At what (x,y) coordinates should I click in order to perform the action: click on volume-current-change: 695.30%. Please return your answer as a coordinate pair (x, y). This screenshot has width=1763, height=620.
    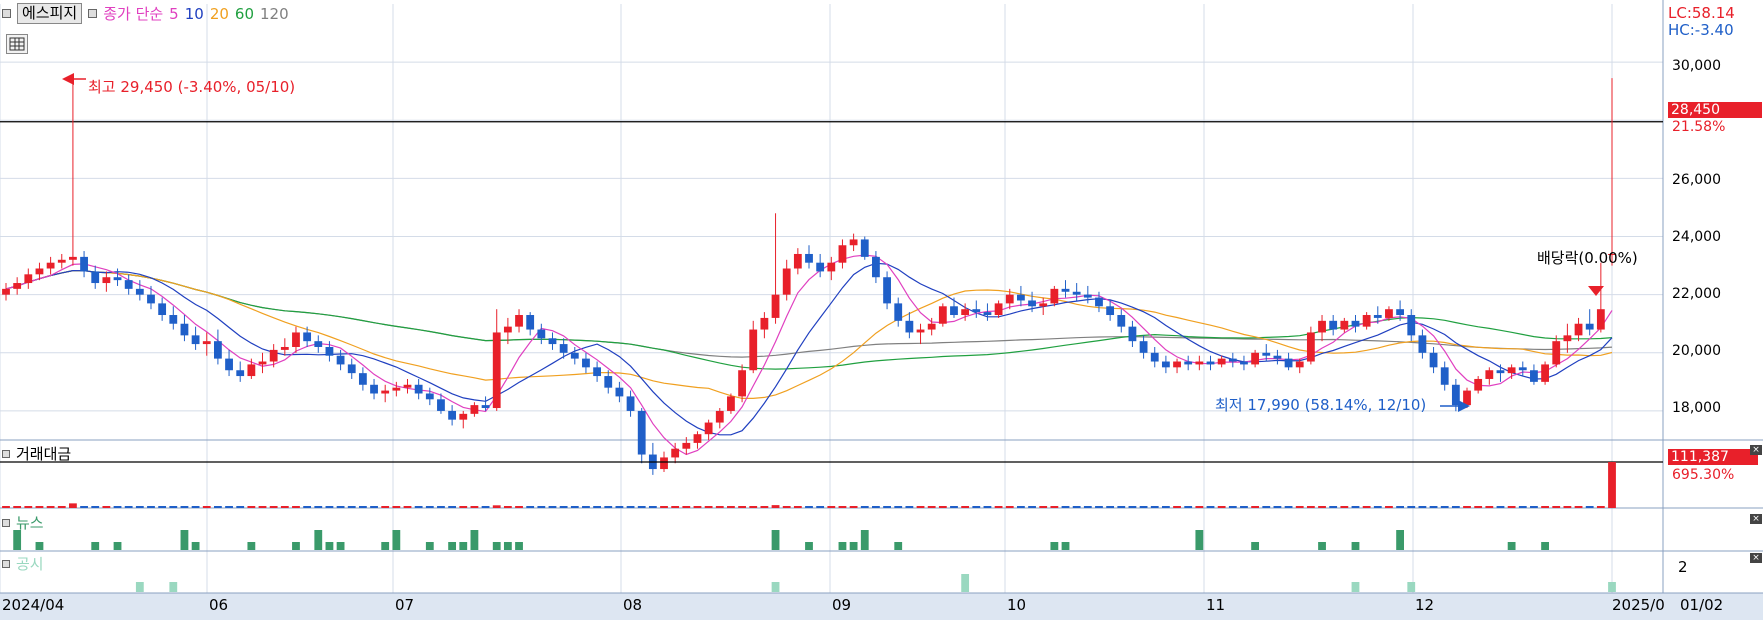
    Looking at the image, I should click on (1703, 475).